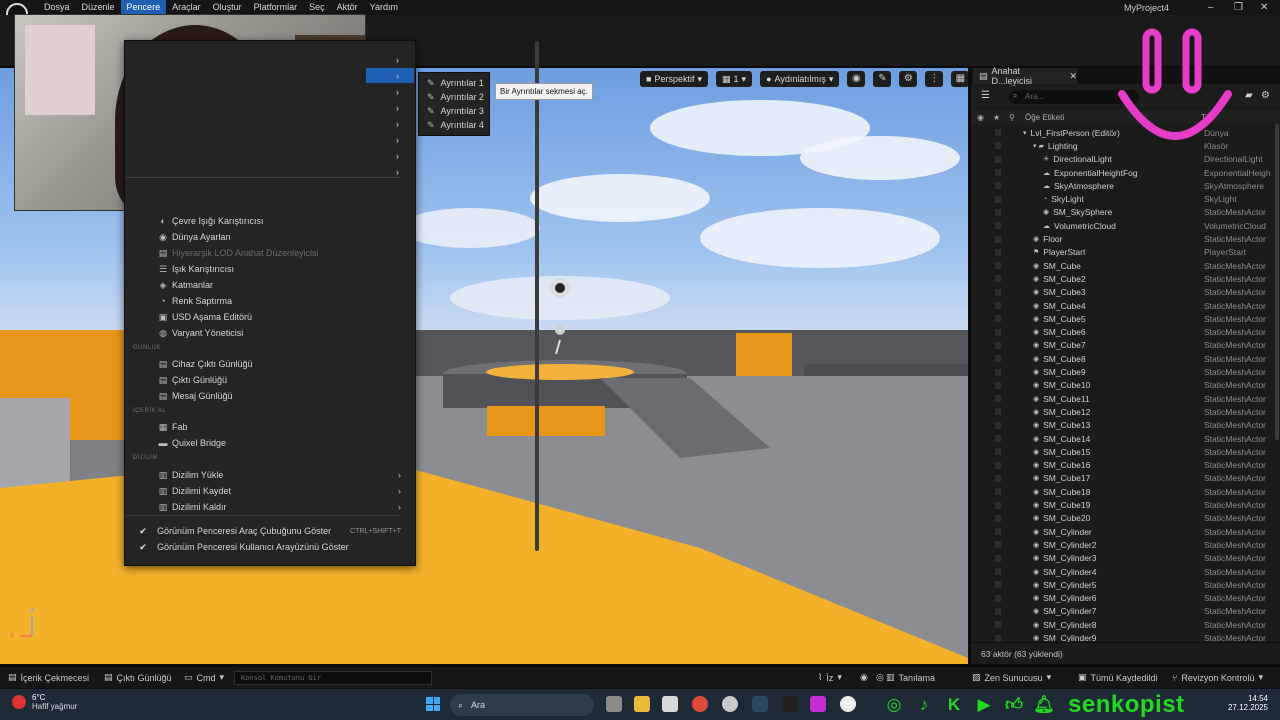  Describe the element at coordinates (1122, 611) in the screenshot. I see `outliner-row: ◉ SM_Cylinder7 StaticMeshActor` at that location.